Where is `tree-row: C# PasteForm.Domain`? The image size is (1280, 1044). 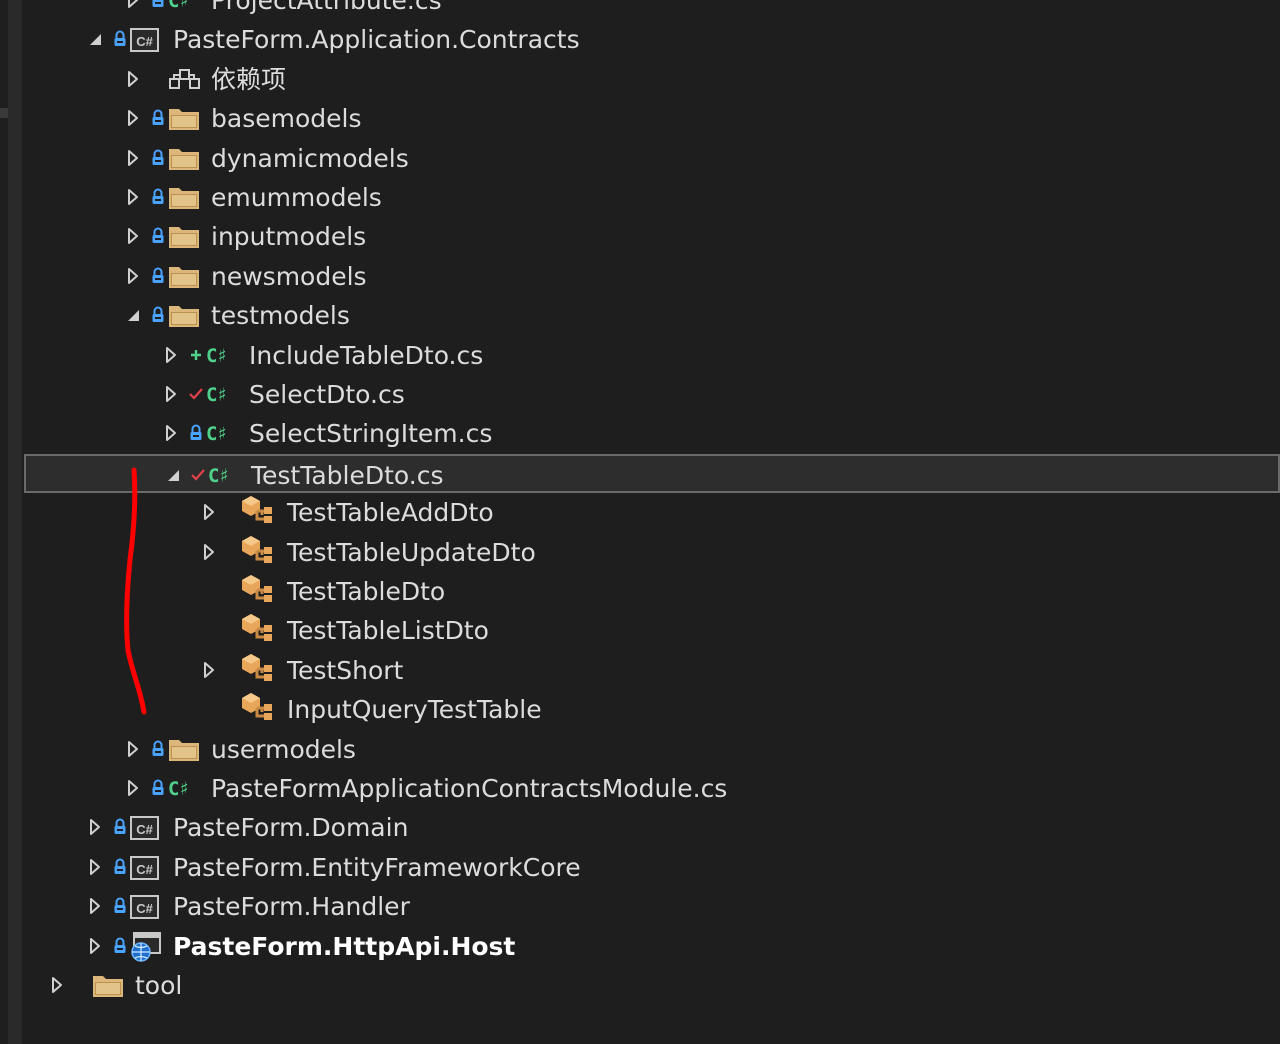
tree-row: C# PasteForm.Domain is located at coordinates (651, 827).